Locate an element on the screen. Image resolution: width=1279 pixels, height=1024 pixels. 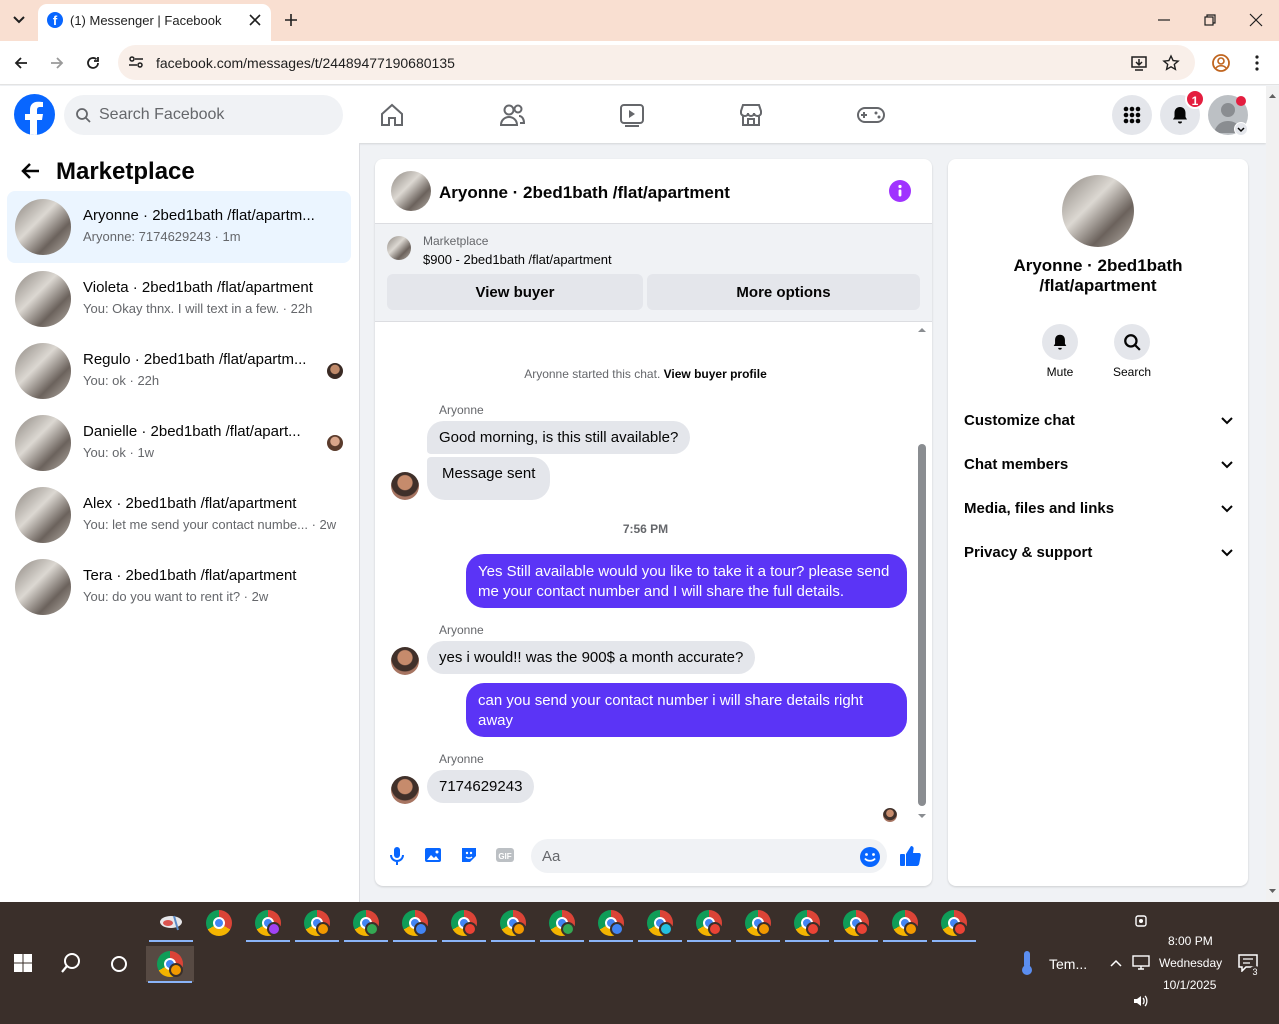
install-app-icon is located at coordinates (1139, 63).